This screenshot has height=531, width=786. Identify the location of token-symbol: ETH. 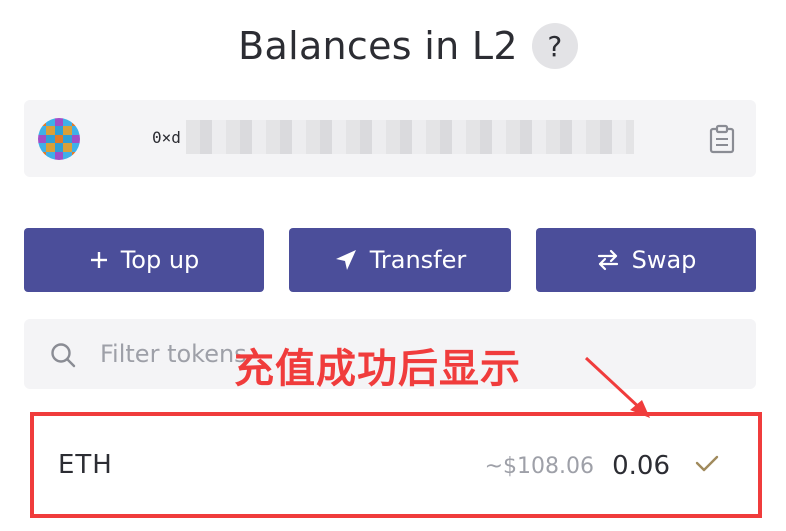
(85, 465).